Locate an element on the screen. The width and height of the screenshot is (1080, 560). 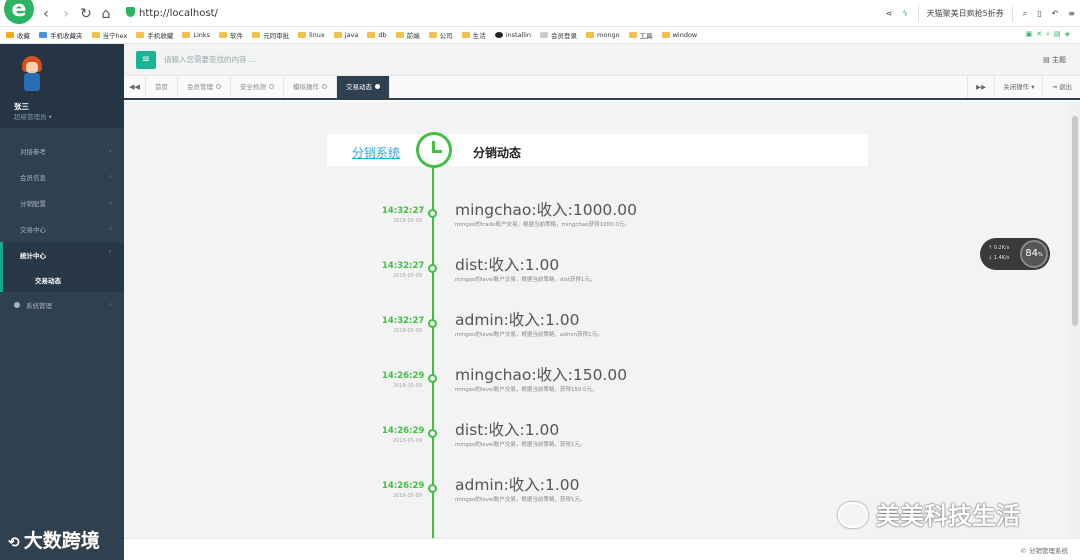
bookmark-item: 元同审批 is located at coordinates (270, 35).